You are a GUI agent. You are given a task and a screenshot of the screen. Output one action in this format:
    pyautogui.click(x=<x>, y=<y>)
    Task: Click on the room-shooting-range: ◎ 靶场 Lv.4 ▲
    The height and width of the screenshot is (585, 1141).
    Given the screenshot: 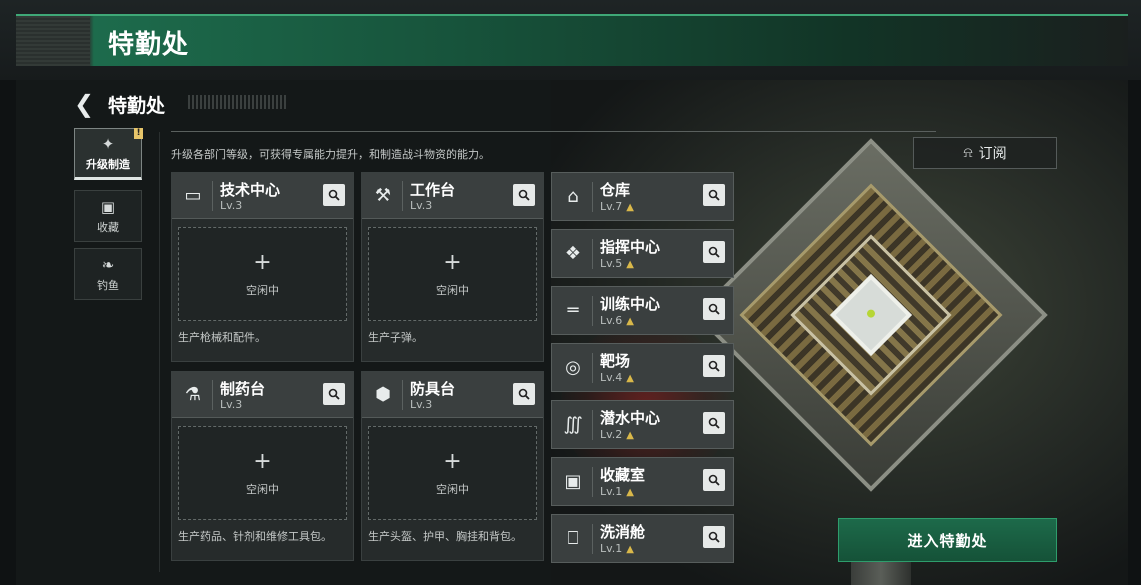 What is the action you would take?
    pyautogui.click(x=642, y=367)
    